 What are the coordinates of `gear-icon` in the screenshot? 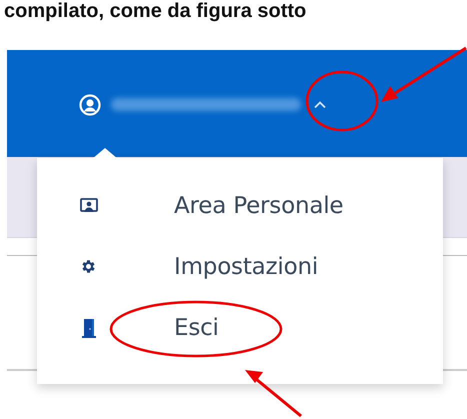 It's located at (88, 266).